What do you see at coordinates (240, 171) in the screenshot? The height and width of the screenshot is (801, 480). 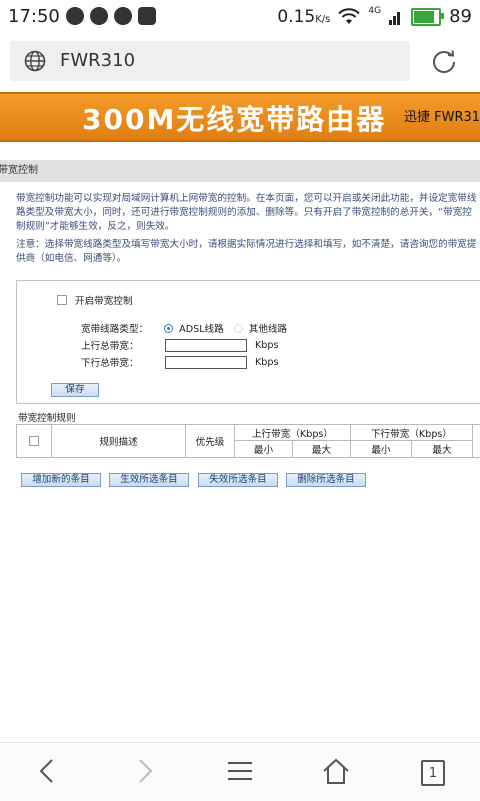 I see `section-header: 带宽控制` at bounding box center [240, 171].